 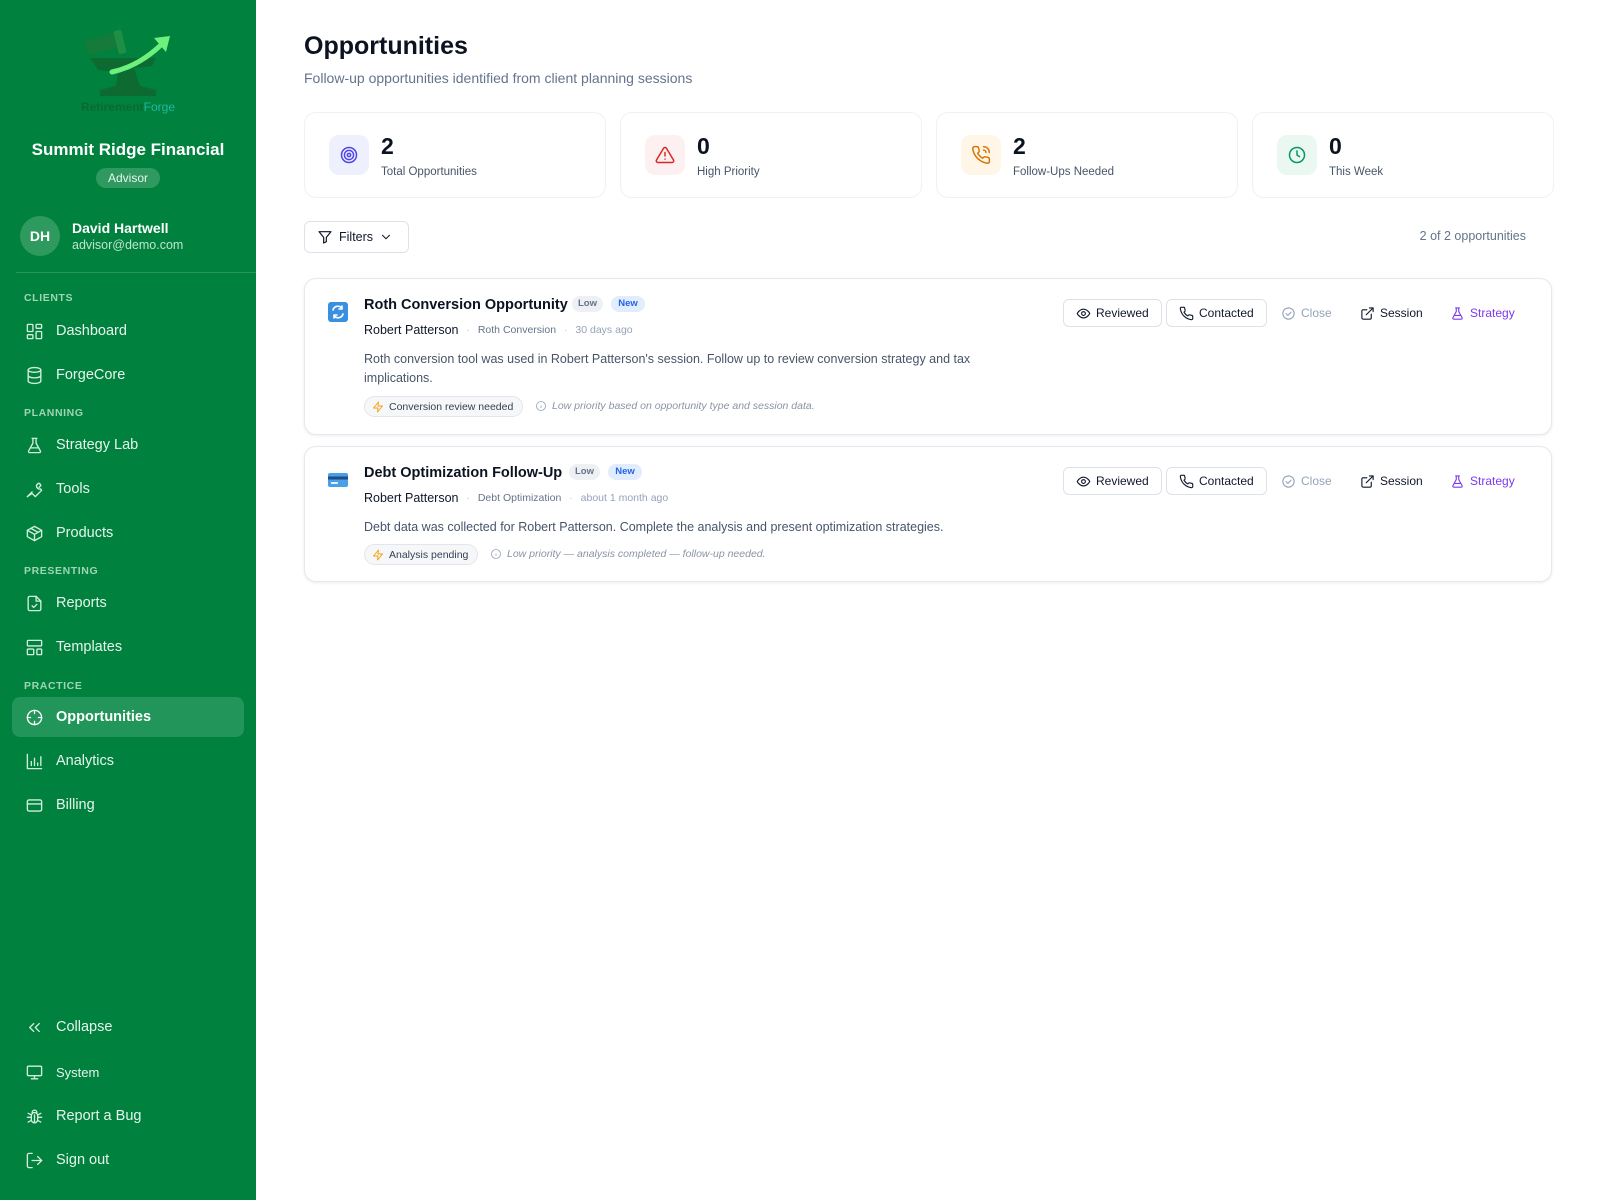 I want to click on stat-value: 0, so click(x=703, y=146).